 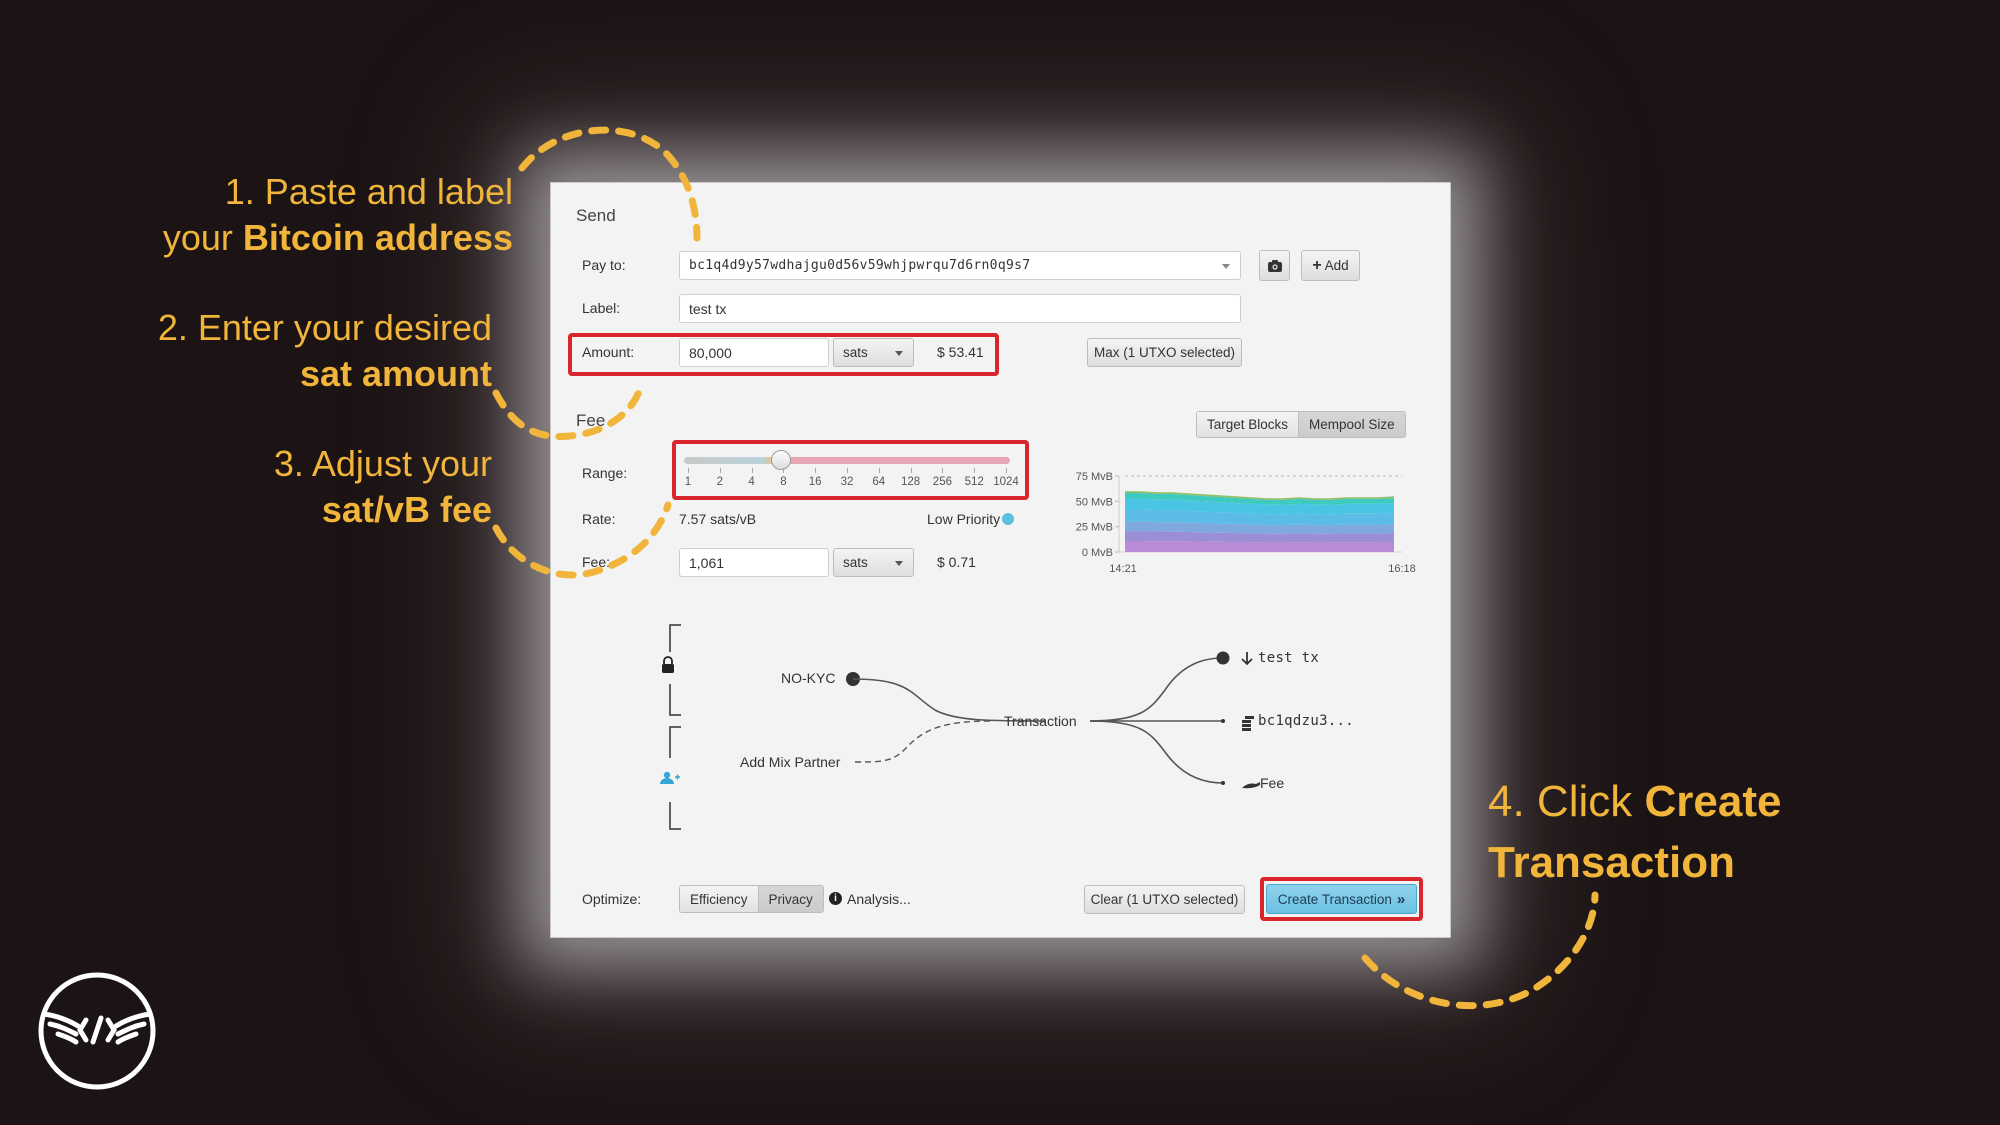 I want to click on amount-unit-select: sats, so click(x=873, y=352).